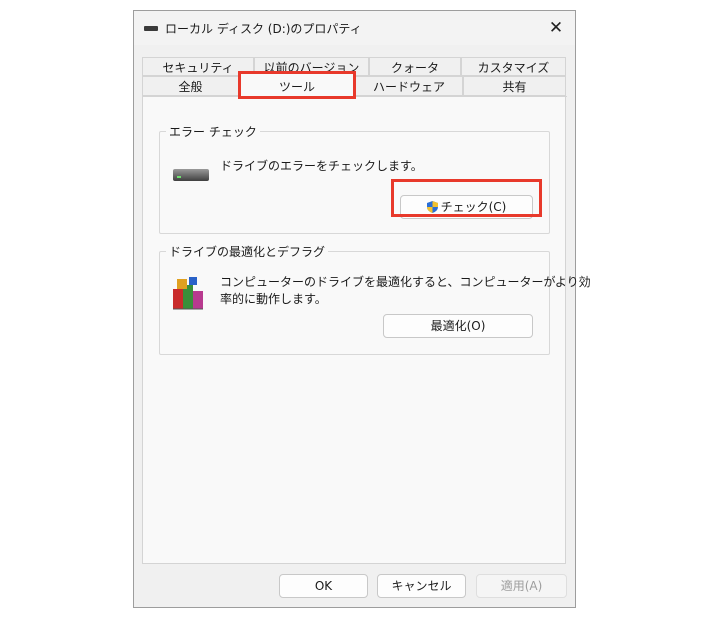 The height and width of the screenshot is (620, 708). Describe the element at coordinates (247, 251) in the screenshot. I see `optimize-label: ドライブの最適化とデフラグ` at that location.